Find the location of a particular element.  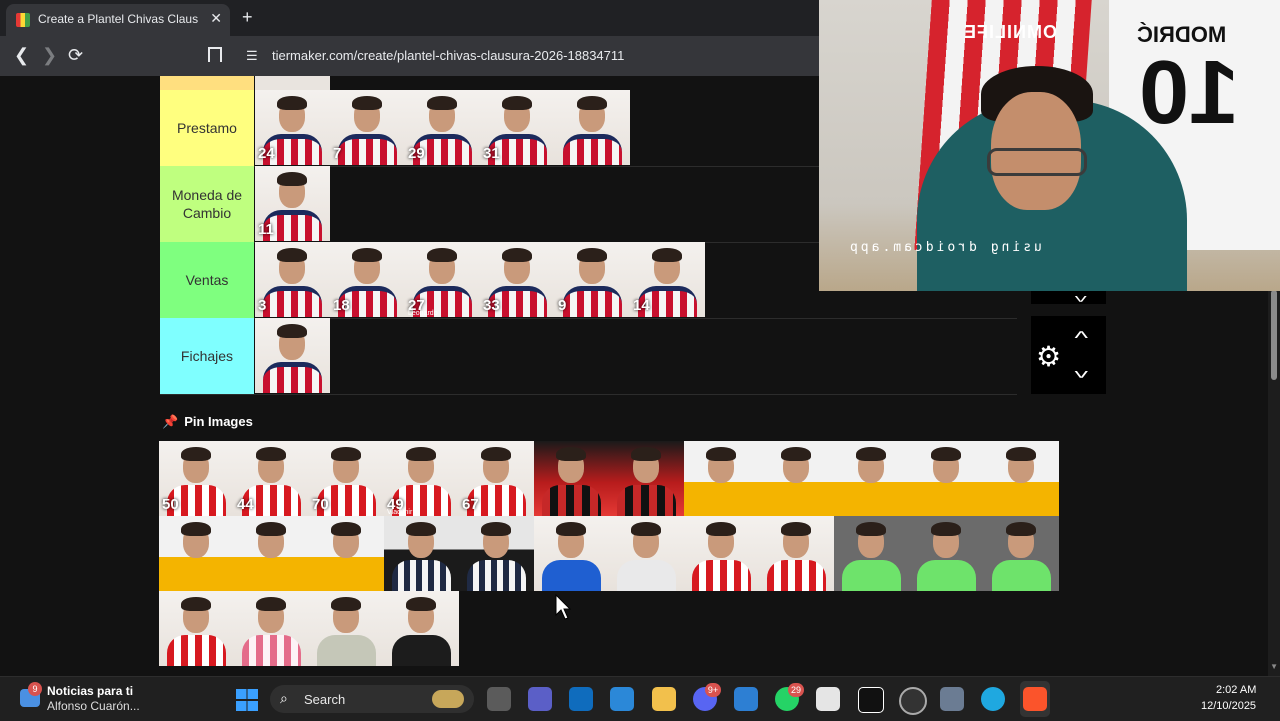

gear-icon: ⚙ is located at coordinates (1048, 356).